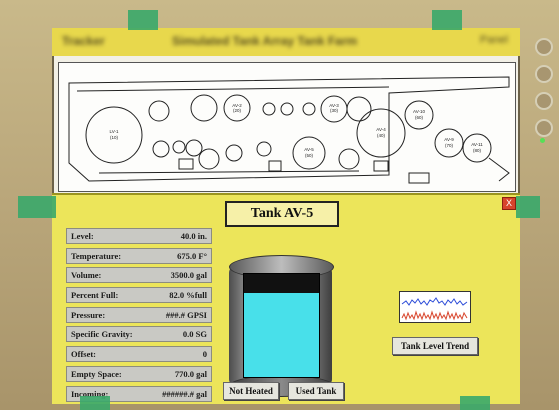 This screenshot has width=559, height=410. Describe the element at coordinates (194, 334) in the screenshot. I see `readout-value: 0.0 SG` at that location.